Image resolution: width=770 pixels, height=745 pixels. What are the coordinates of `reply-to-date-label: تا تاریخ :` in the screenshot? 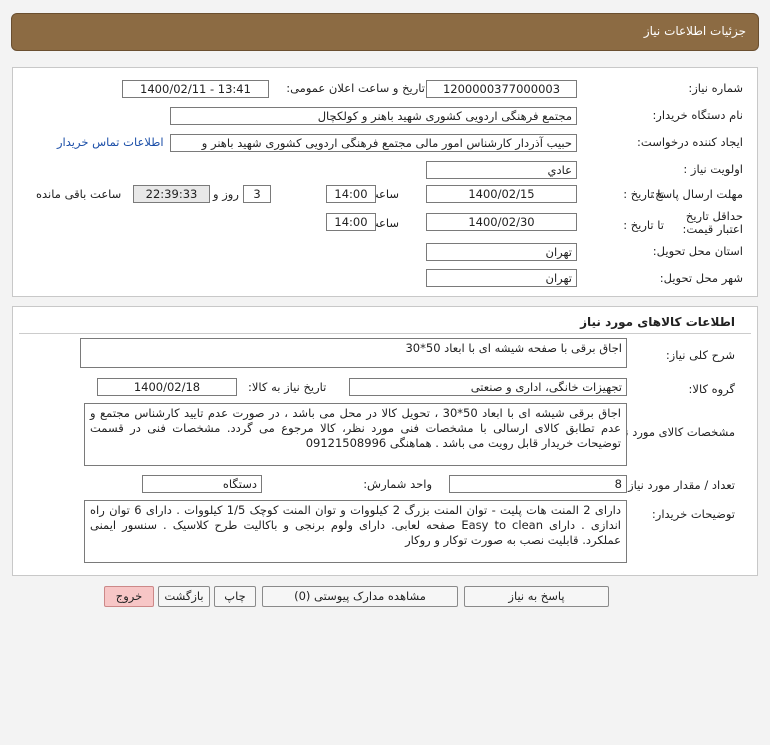 It's located at (643, 194).